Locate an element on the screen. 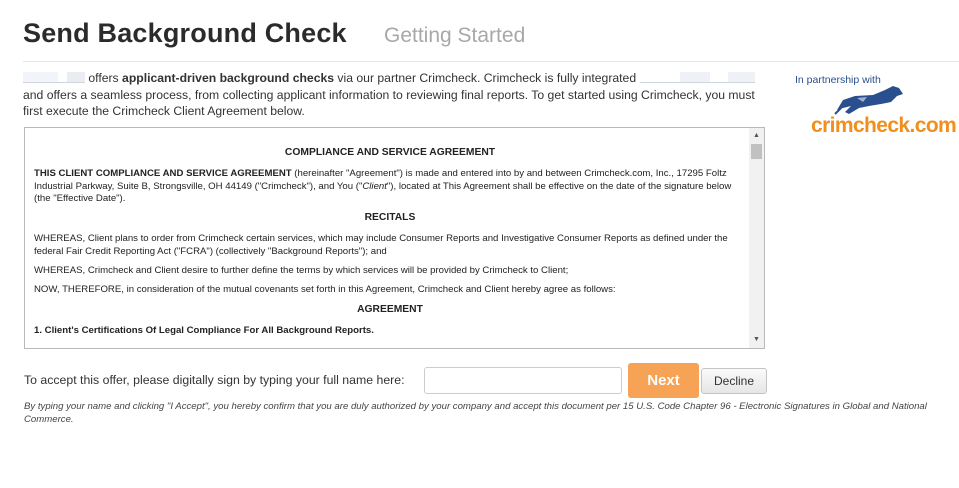 Image resolution: width=959 pixels, height=488 pixels. scroll-thumb is located at coordinates (756, 151).